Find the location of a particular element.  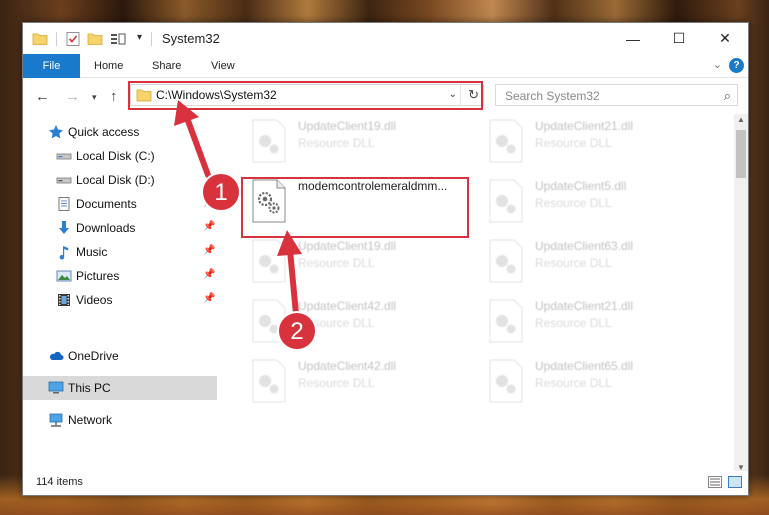

step-2-badge: 2 is located at coordinates (297, 331).